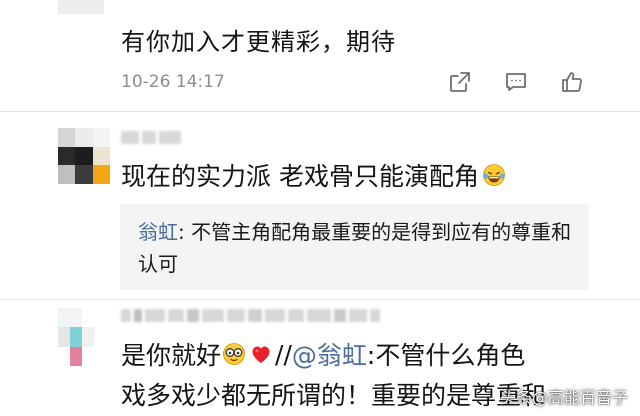  Describe the element at coordinates (171, 355) in the screenshot. I see `comment-body: 是你就好` at that location.